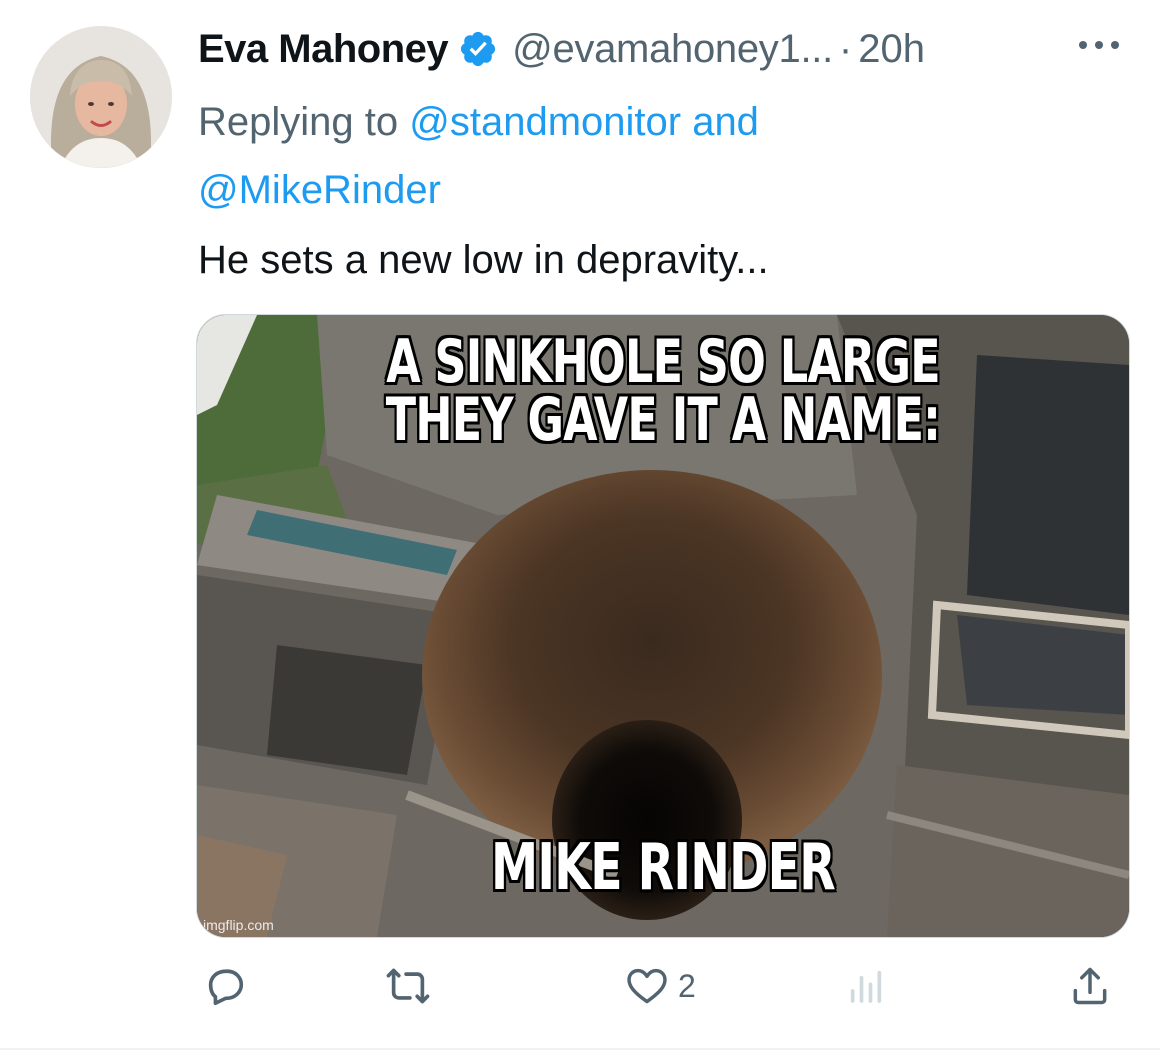  I want to click on mention-link-mikerinder: @MikeRinder, so click(319, 190).